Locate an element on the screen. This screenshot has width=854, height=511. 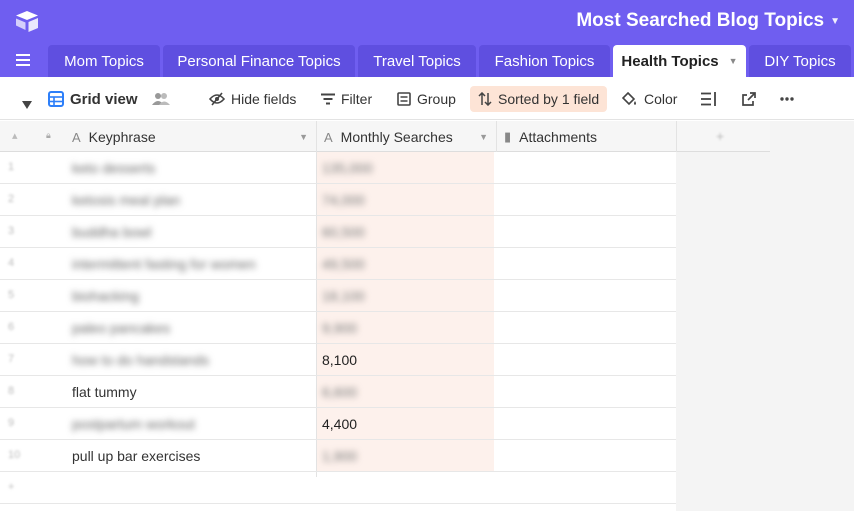
row-number: 7 is located at coordinates (11, 359).